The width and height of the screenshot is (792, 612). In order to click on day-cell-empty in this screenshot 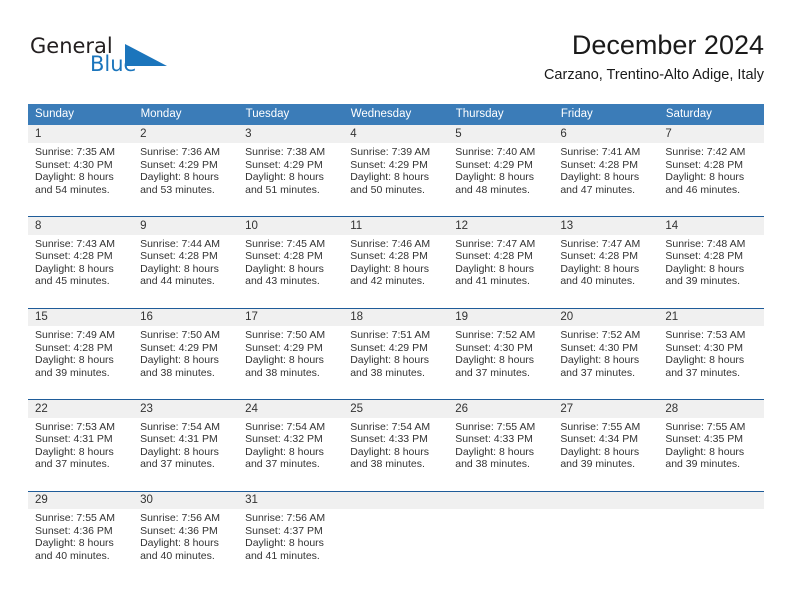, I will do `click(606, 543)`.